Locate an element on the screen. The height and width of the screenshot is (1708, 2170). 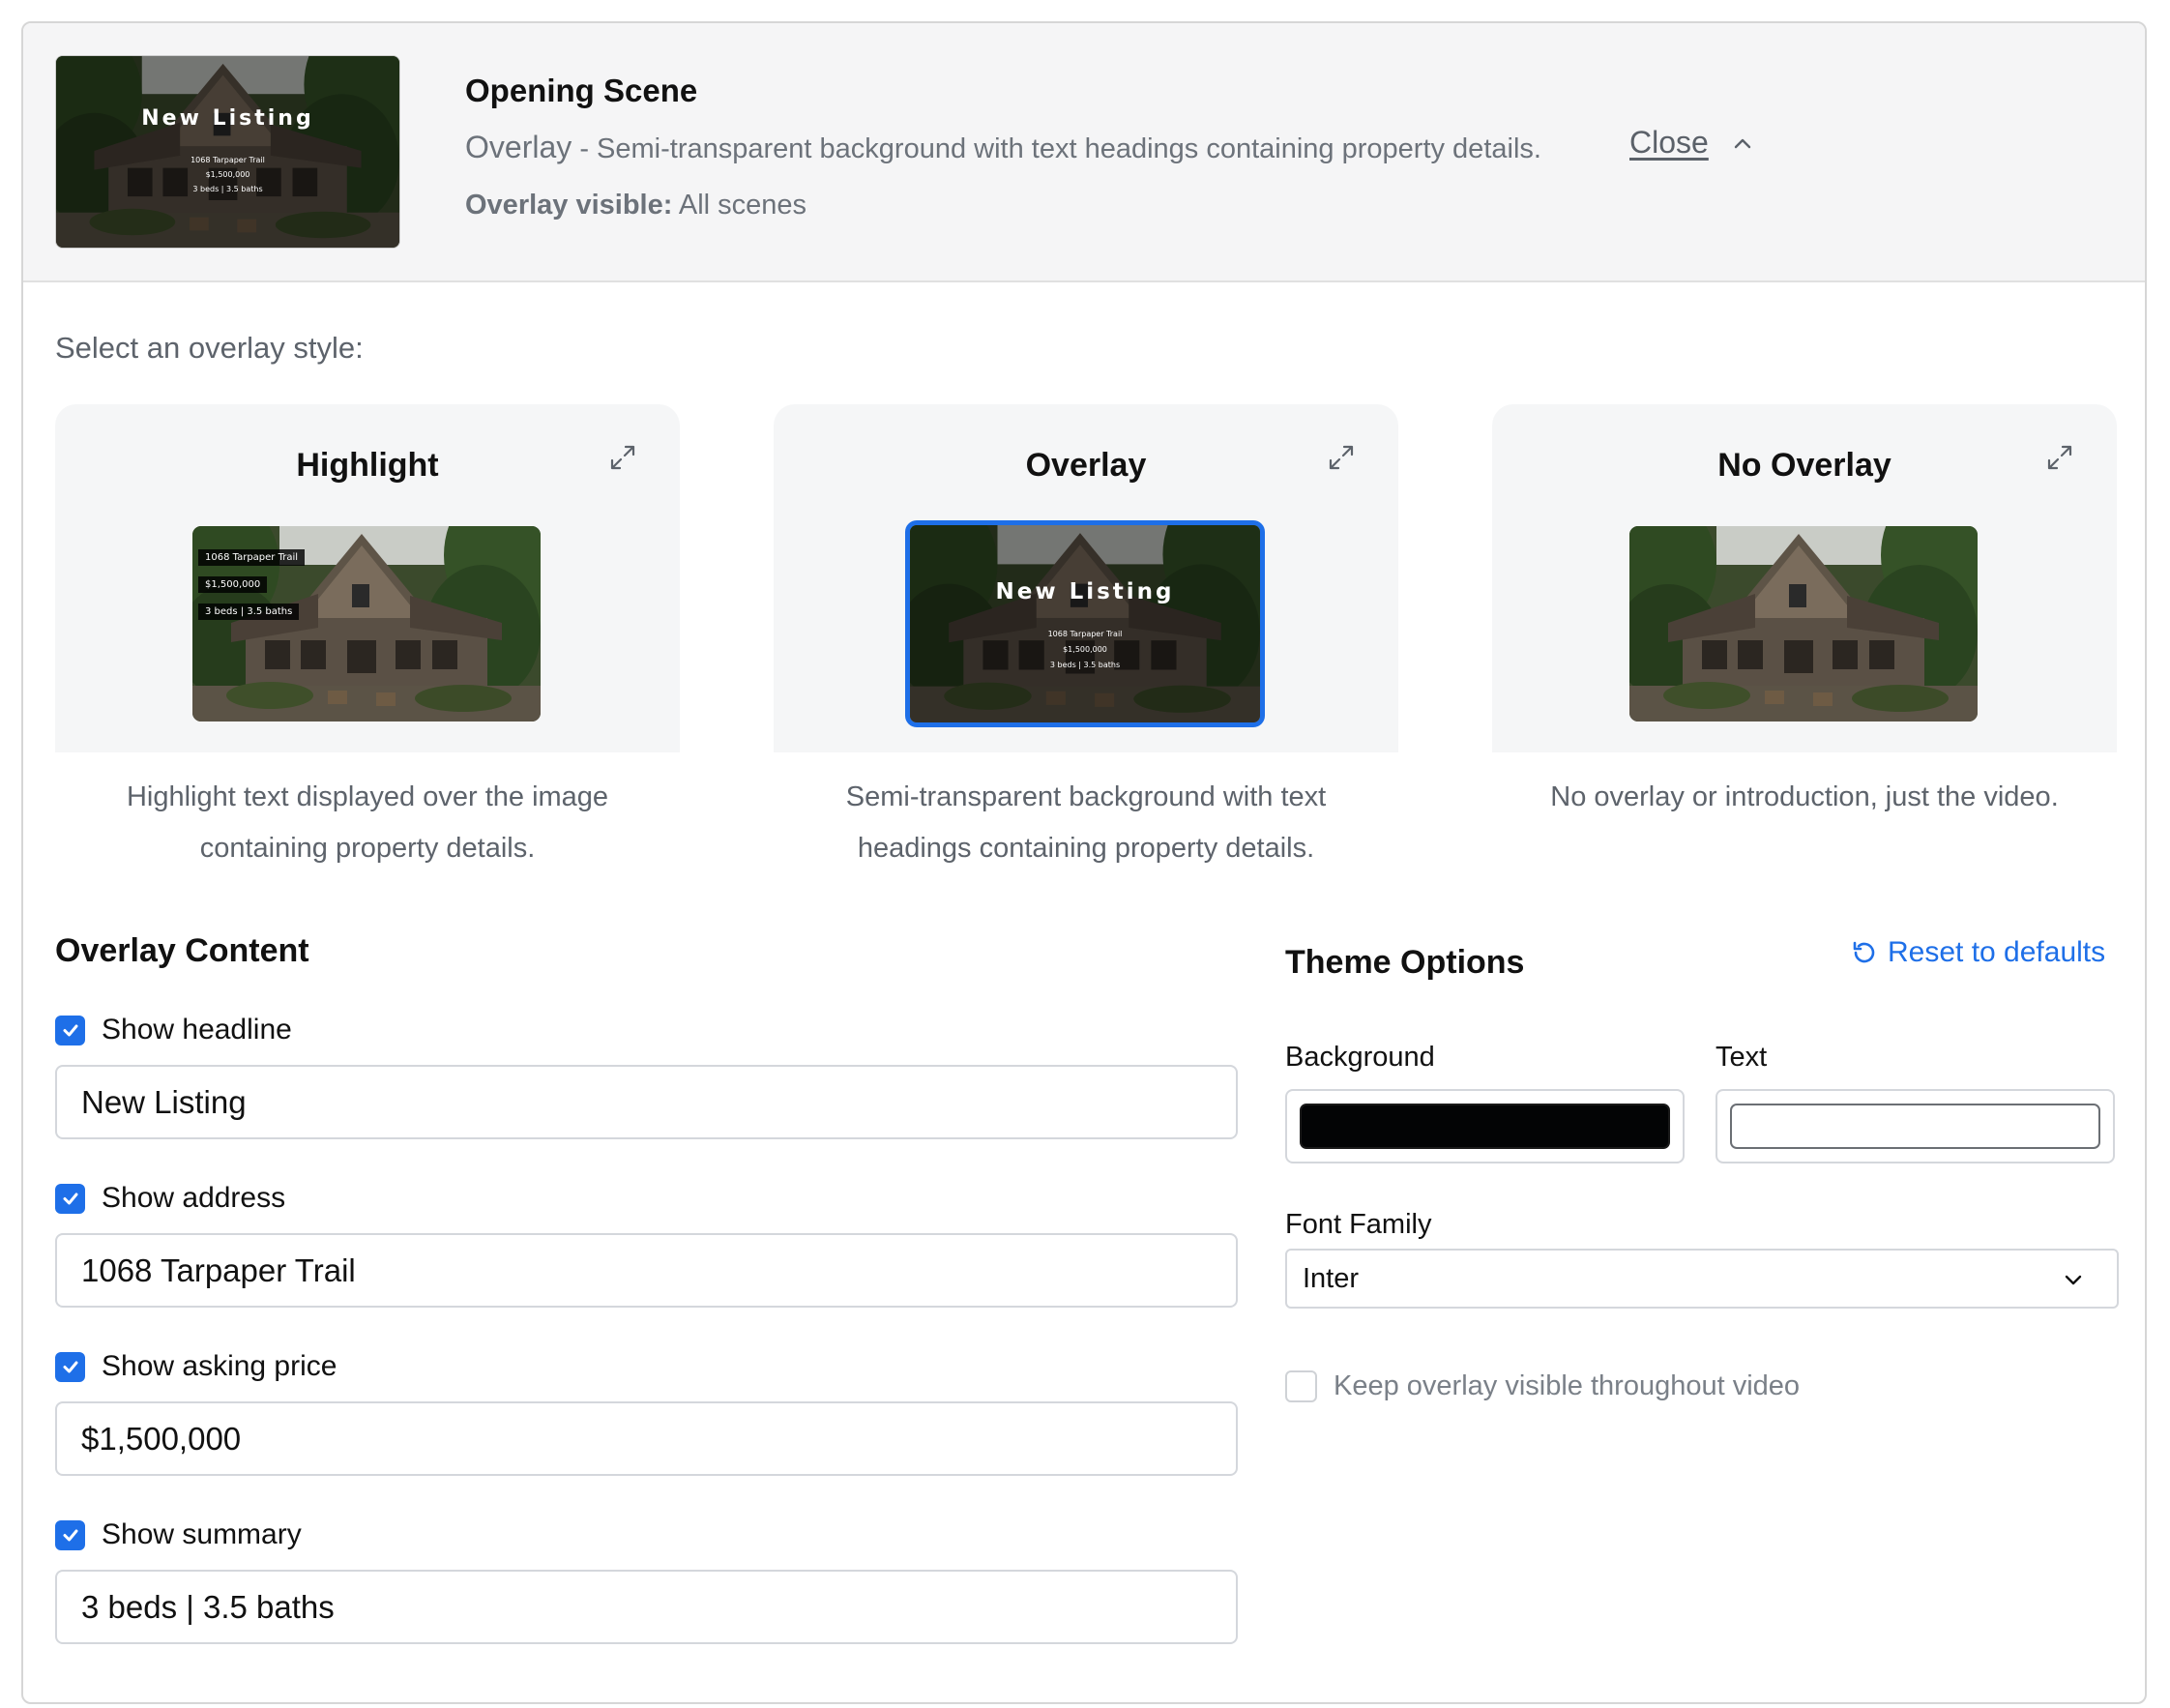
highlight-address-tag: 1068 Tarpaper Trail is located at coordinates (252, 557).